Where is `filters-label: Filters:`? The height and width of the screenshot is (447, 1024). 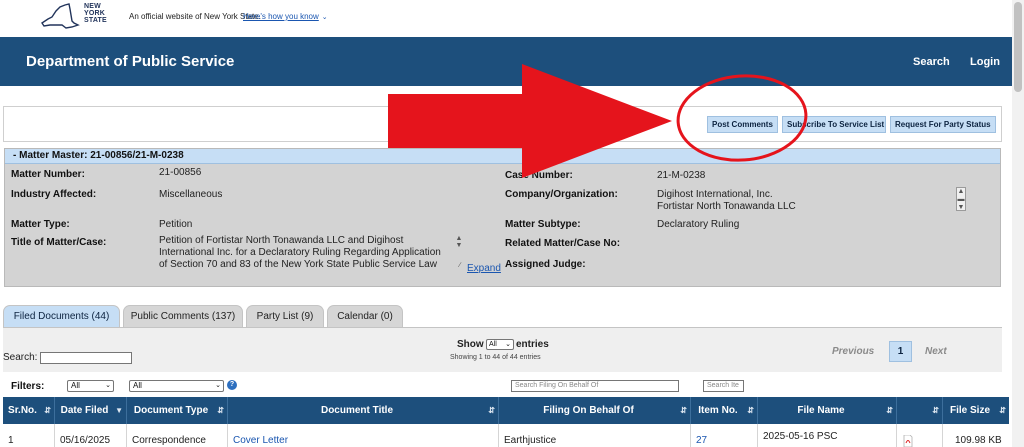 filters-label: Filters: is located at coordinates (28, 386).